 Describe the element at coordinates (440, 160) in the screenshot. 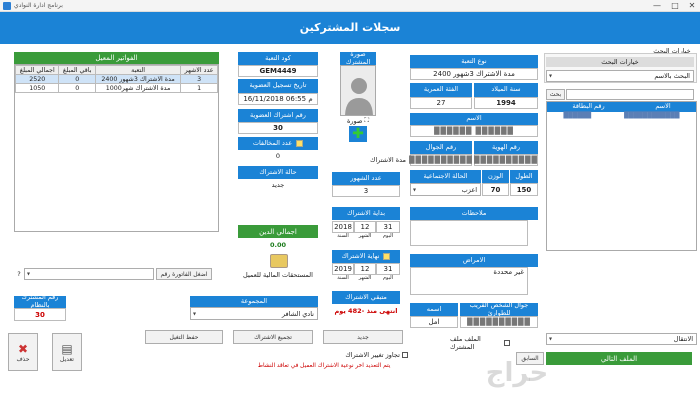

I see `mobile-value: ██████████` at that location.